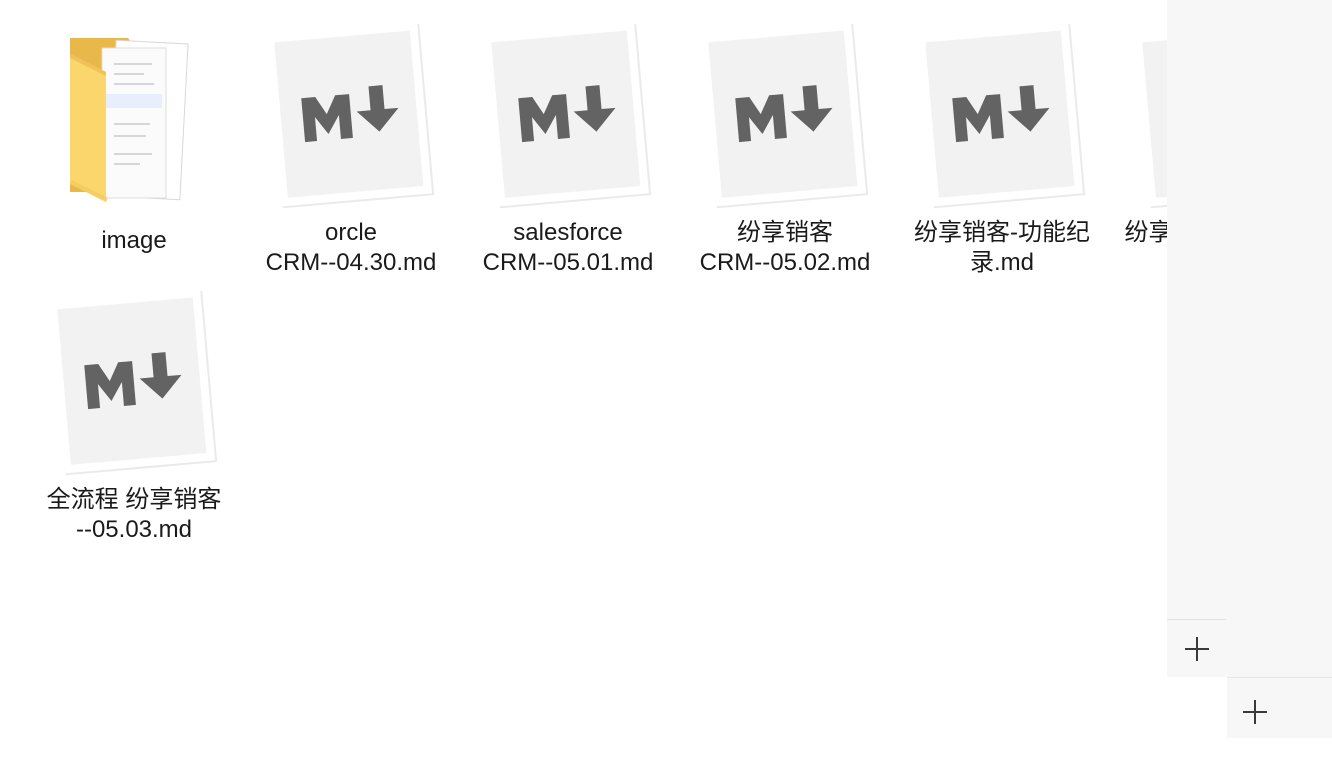  I want to click on side-panel, so click(1249, 338).